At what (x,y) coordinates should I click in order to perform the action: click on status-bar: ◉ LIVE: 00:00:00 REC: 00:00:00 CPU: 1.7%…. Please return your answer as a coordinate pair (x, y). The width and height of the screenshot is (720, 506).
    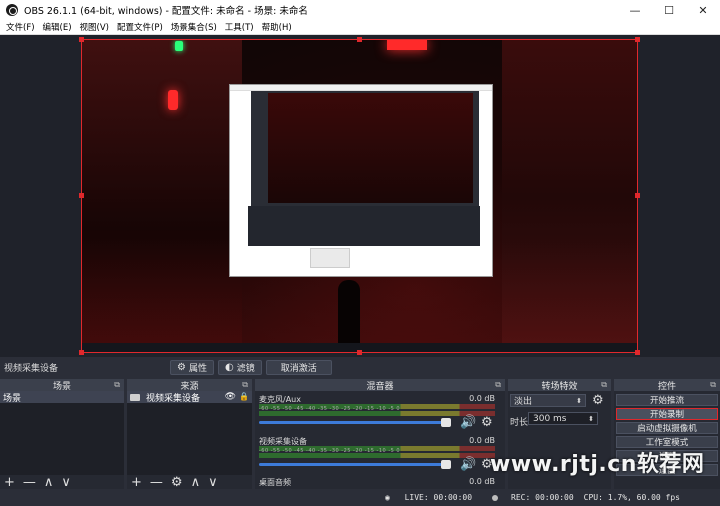
    Looking at the image, I should click on (360, 497).